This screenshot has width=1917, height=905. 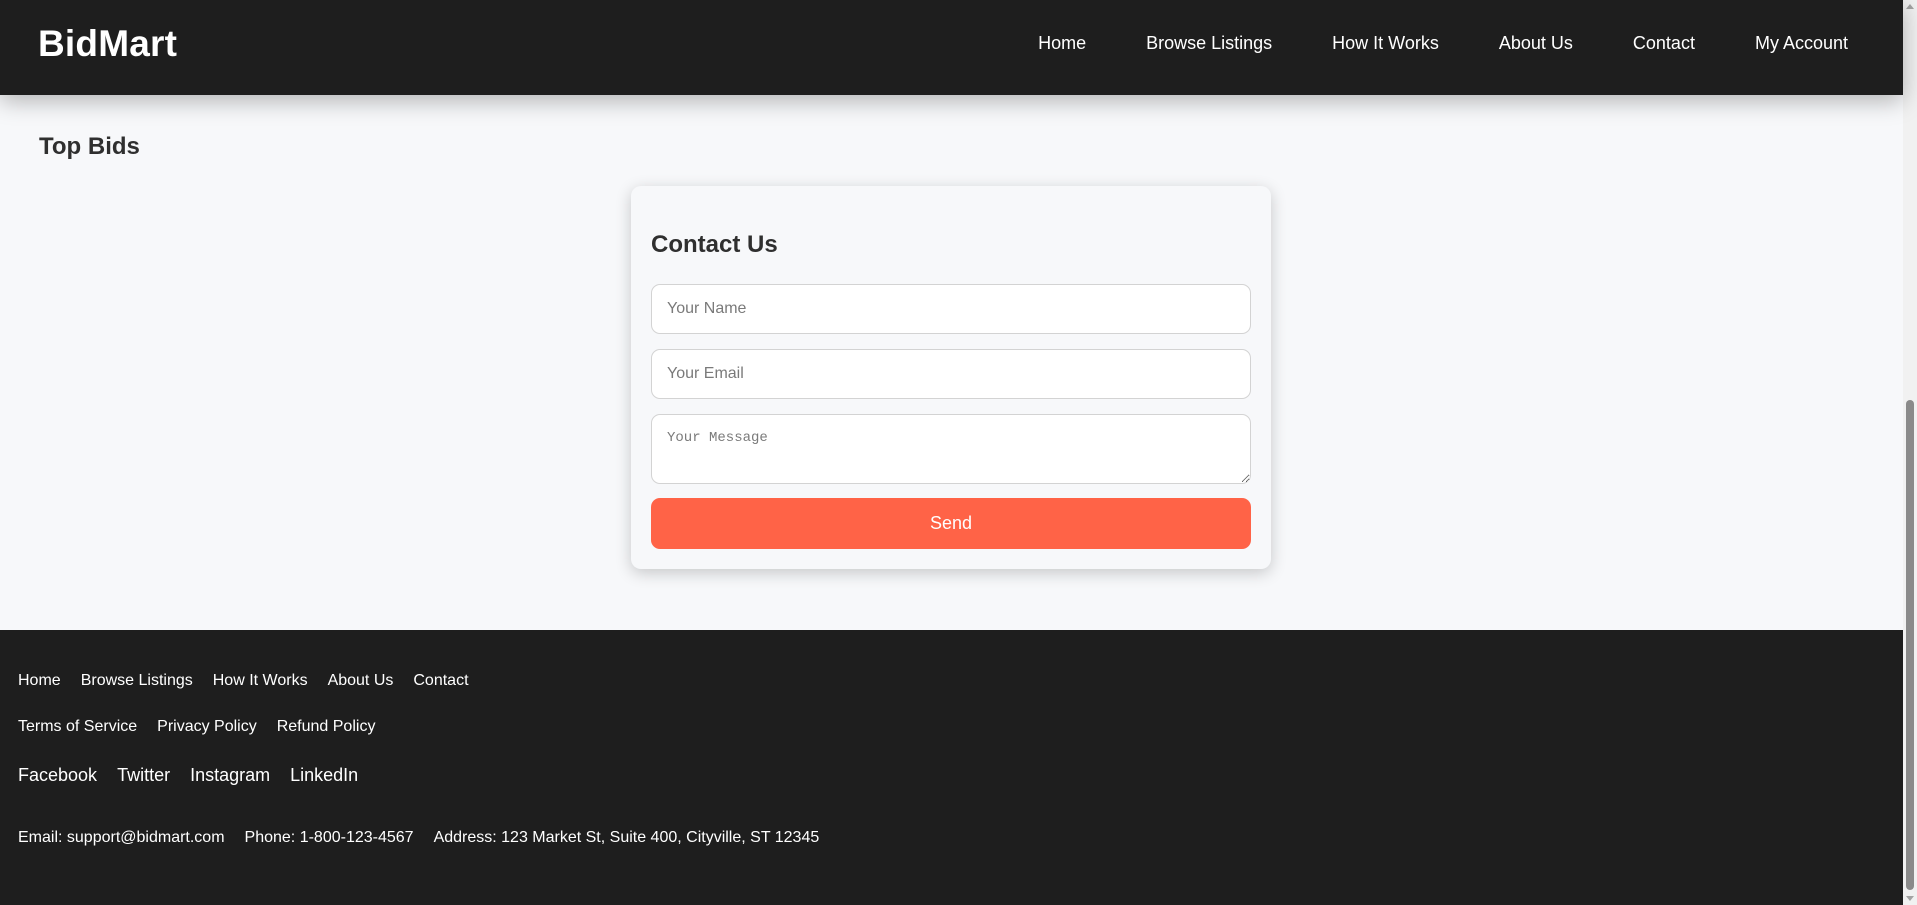 I want to click on footer-link-privacy: Privacy Policy, so click(x=207, y=727).